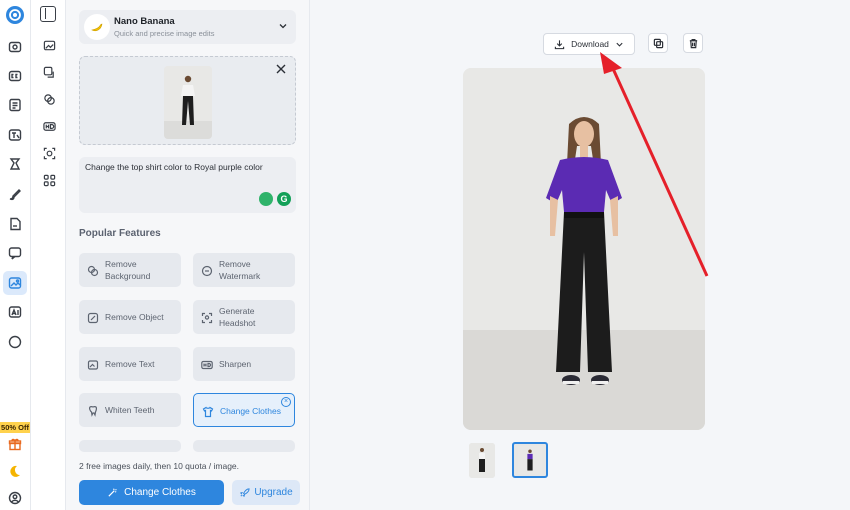 The image size is (850, 510). I want to click on dark-mode-moon-icon, so click(15, 471).